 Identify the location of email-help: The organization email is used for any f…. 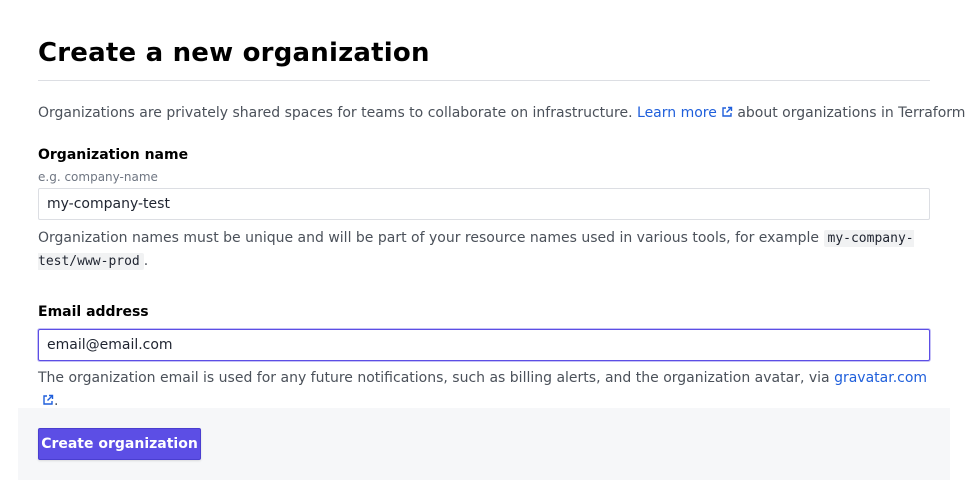
(484, 390).